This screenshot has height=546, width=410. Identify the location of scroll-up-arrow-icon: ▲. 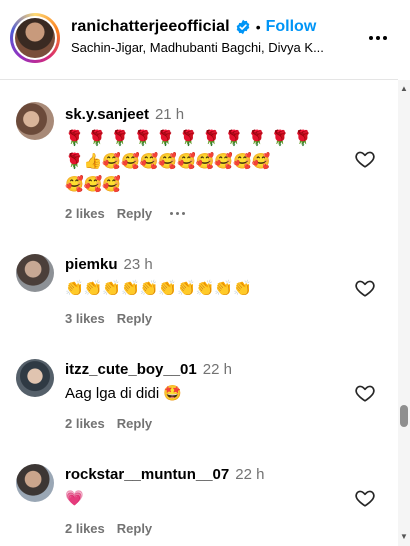
(404, 89).